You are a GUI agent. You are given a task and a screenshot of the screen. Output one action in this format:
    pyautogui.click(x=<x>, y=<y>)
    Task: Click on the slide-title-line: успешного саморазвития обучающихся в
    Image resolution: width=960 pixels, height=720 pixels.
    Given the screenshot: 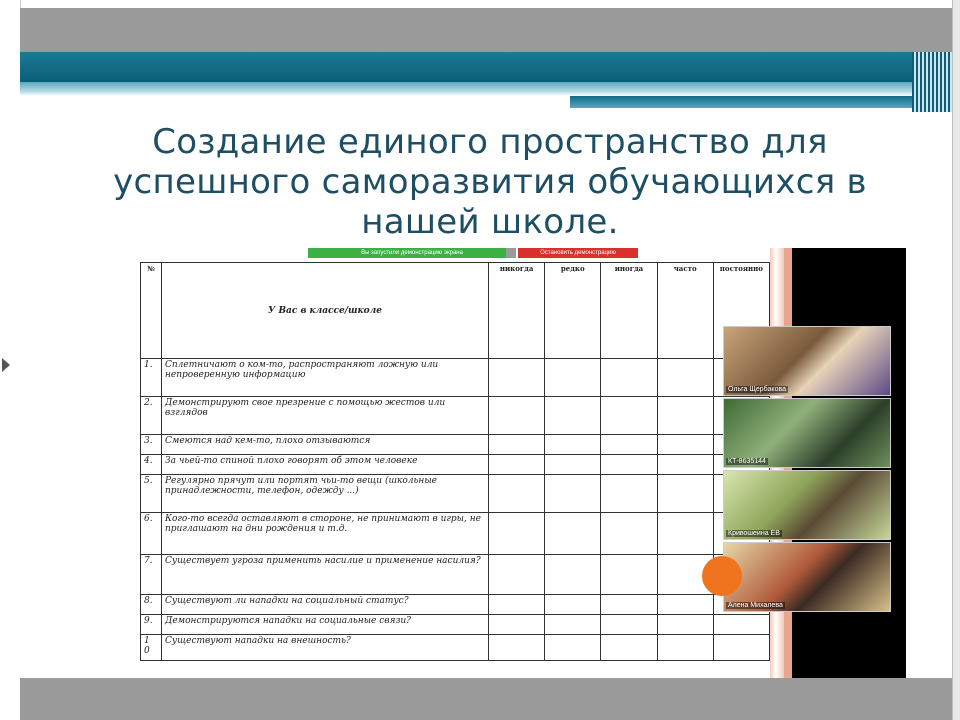 What is the action you would take?
    pyautogui.click(x=490, y=182)
    